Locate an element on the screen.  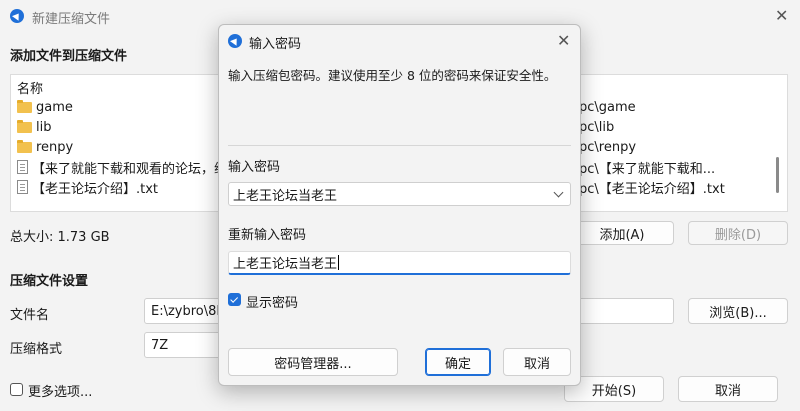
list-item-path: pc\【老王论坛介绍】.txt is located at coordinates (652, 189).